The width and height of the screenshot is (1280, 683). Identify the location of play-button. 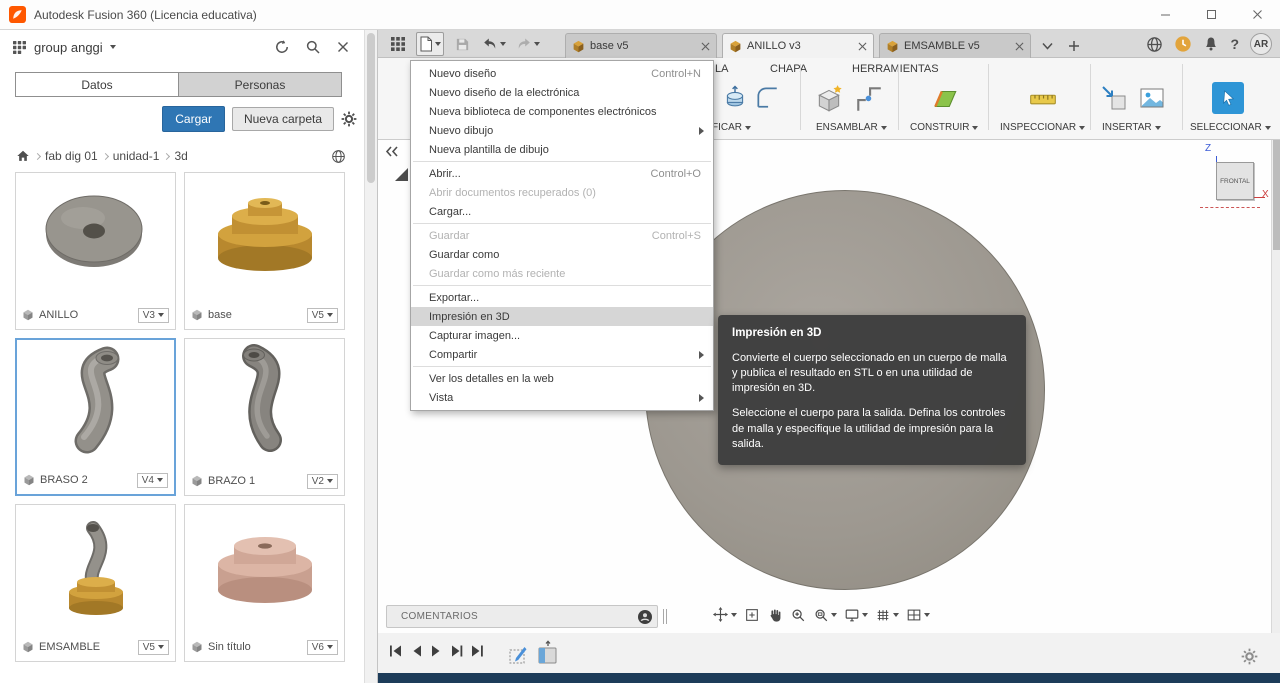
(436, 651).